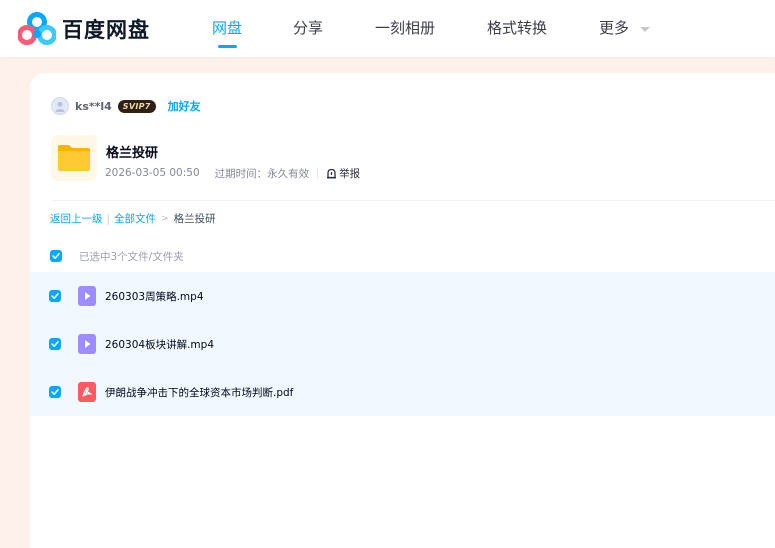  I want to click on report-button: 举报, so click(343, 173).